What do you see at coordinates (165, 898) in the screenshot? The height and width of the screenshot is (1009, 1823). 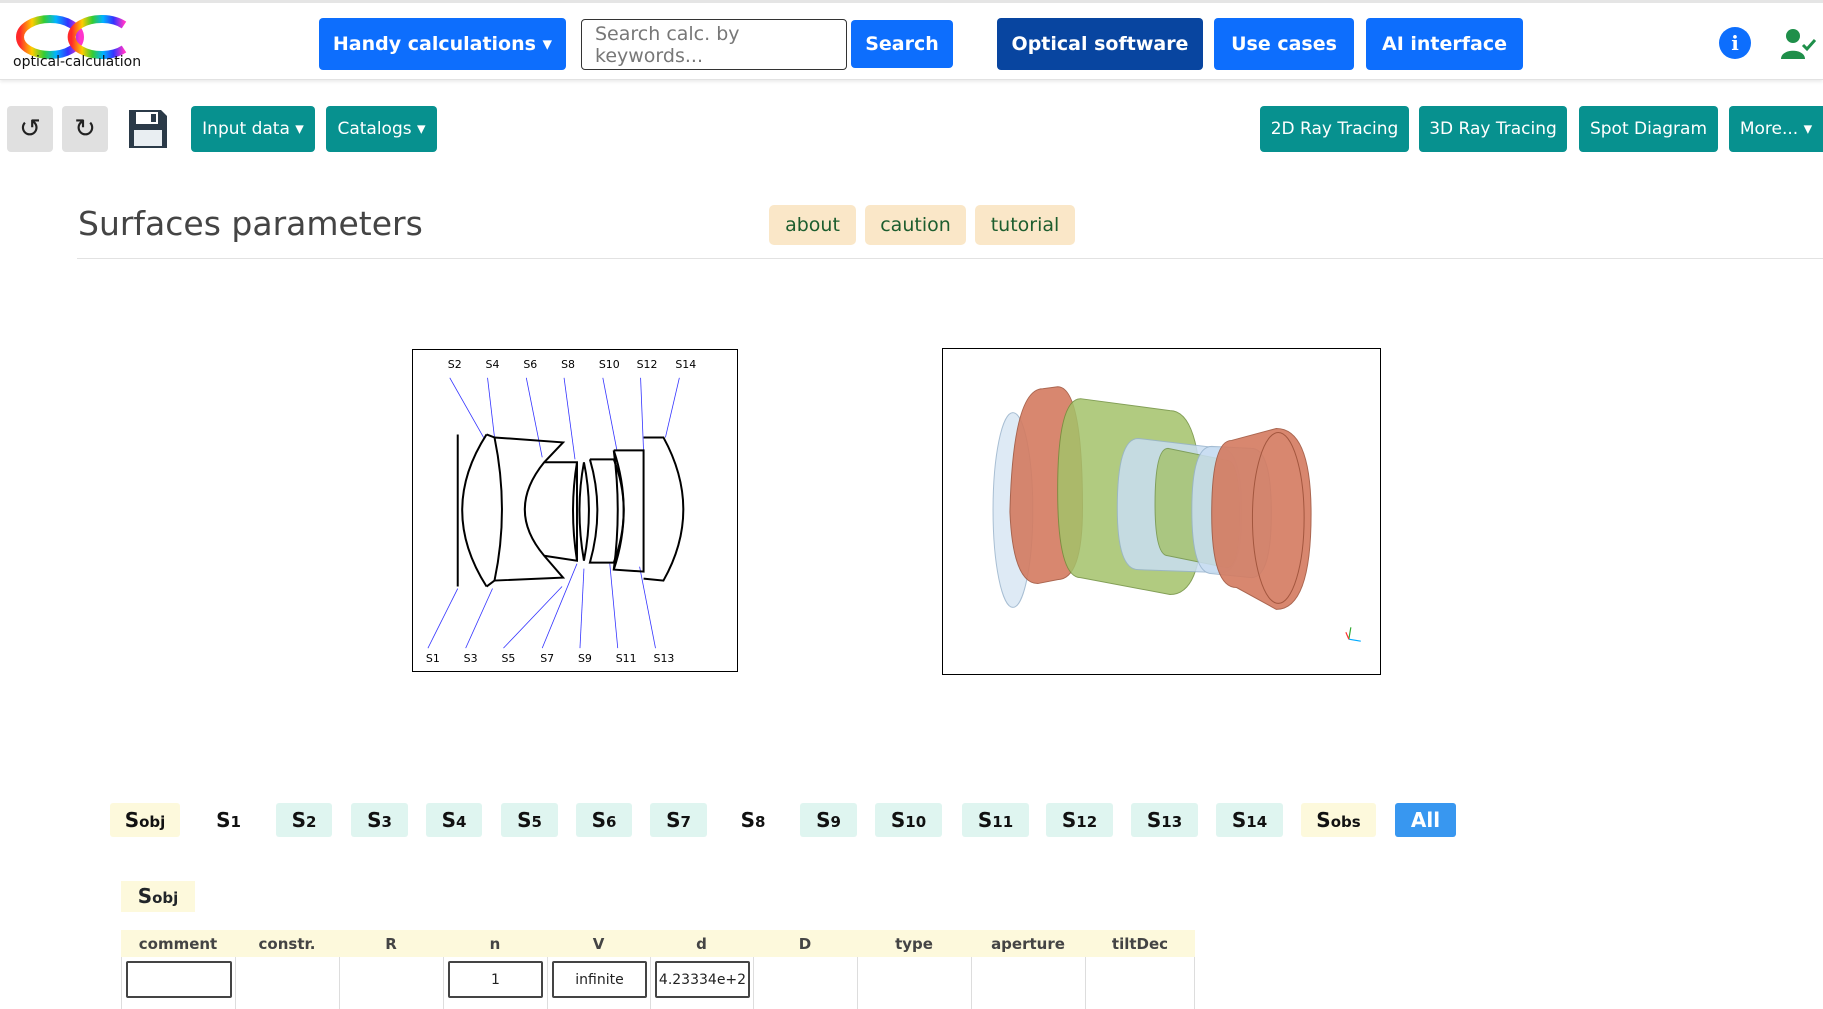 I see `section-label-sub: obj` at bounding box center [165, 898].